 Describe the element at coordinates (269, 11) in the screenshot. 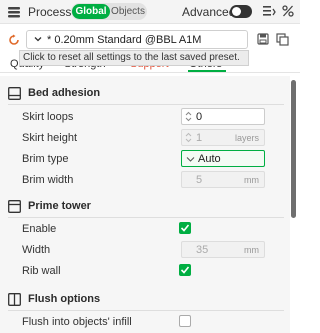

I see `list-icon` at that location.